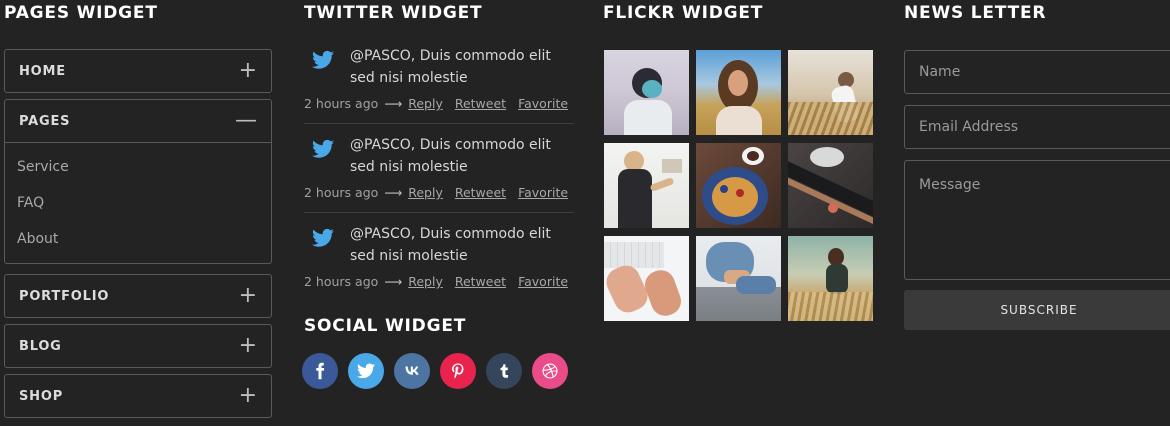 Image resolution: width=1170 pixels, height=426 pixels. I want to click on subscribe-button: SUBSCRIBE, so click(1037, 310).